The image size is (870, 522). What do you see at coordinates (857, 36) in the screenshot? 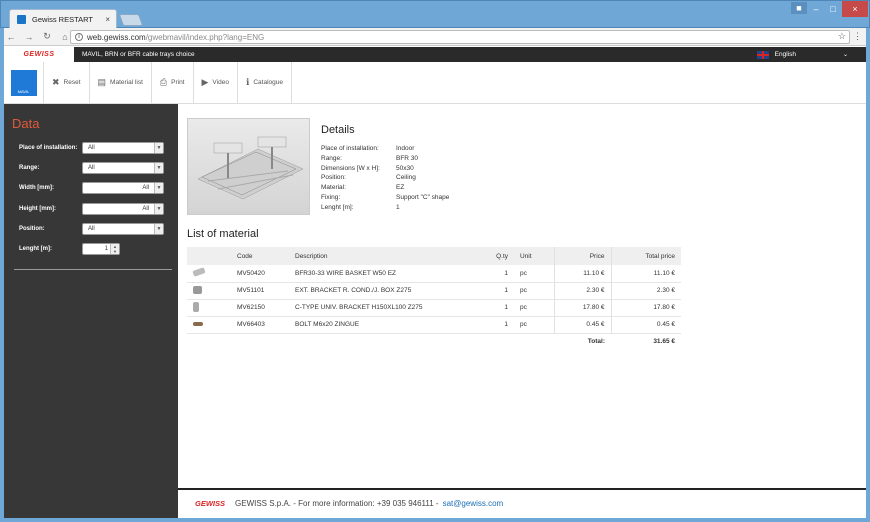
I see `menu-icon: ⋮` at bounding box center [857, 36].